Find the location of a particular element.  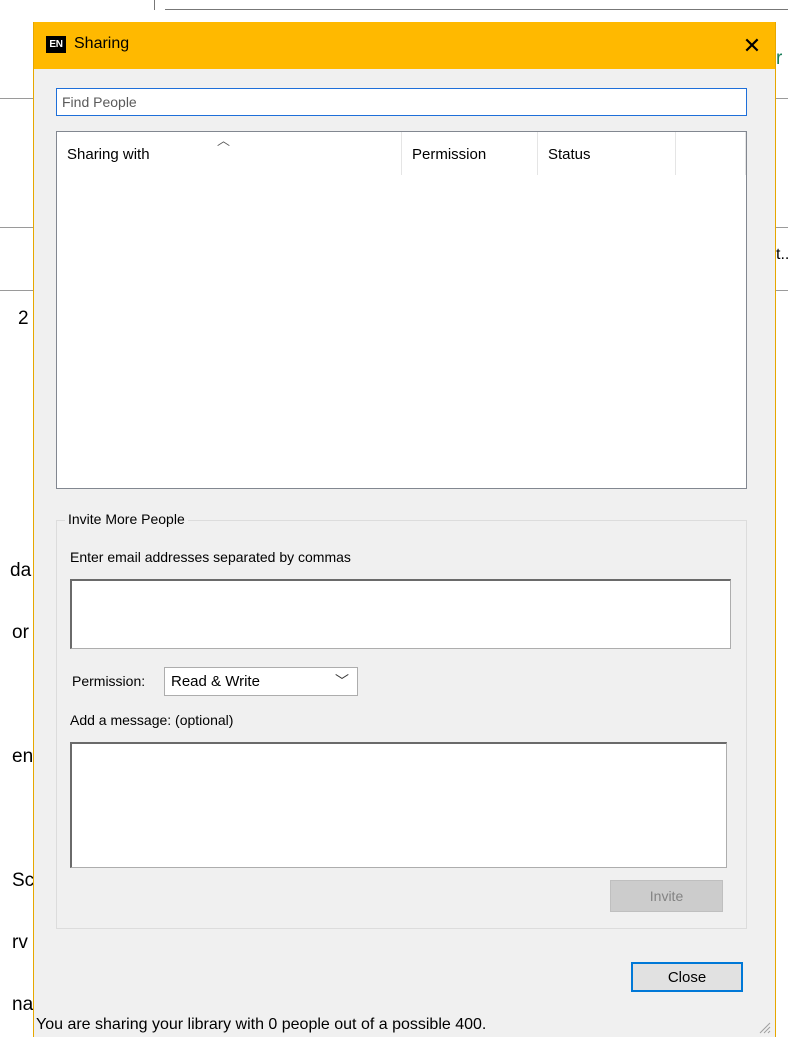

column-sharing-with-label: Sharing with is located at coordinates (108, 154).